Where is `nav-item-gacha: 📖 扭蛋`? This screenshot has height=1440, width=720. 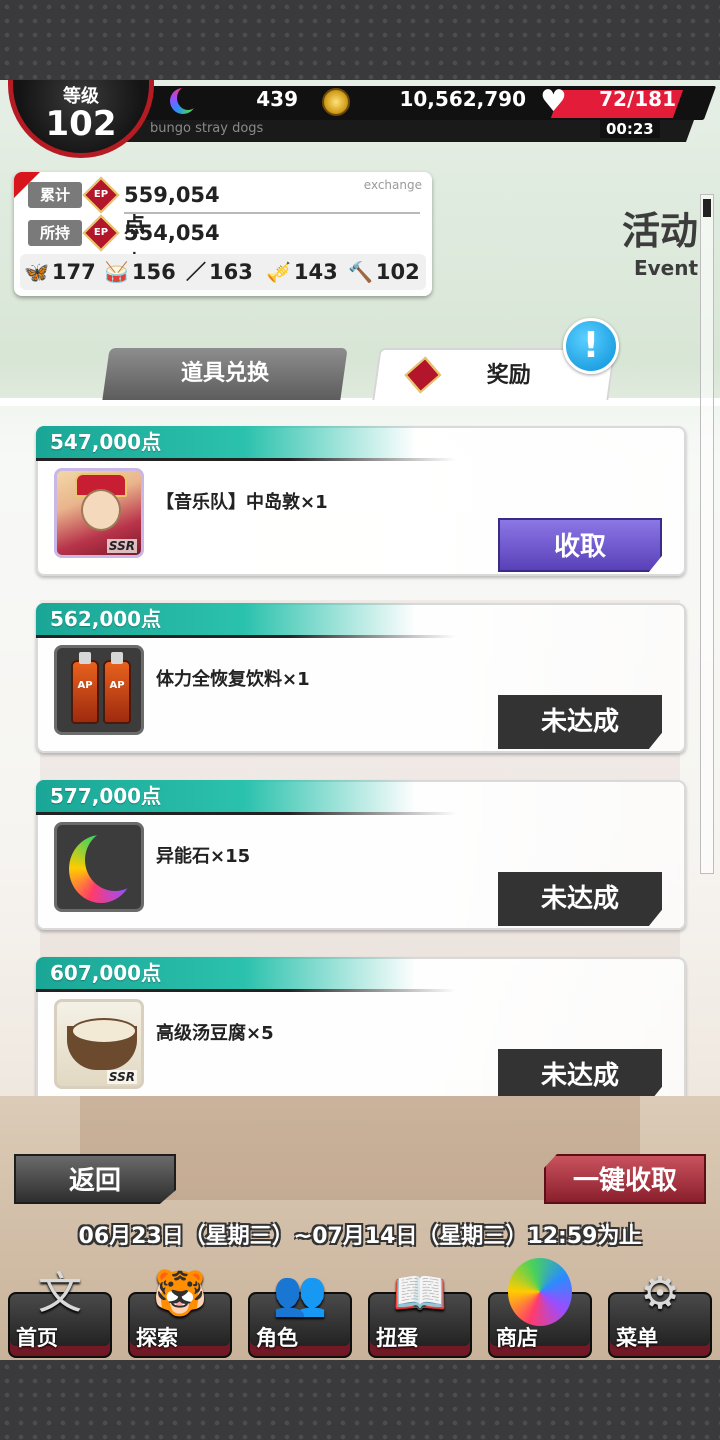 nav-item-gacha: 📖 扭蛋 is located at coordinates (420, 1311).